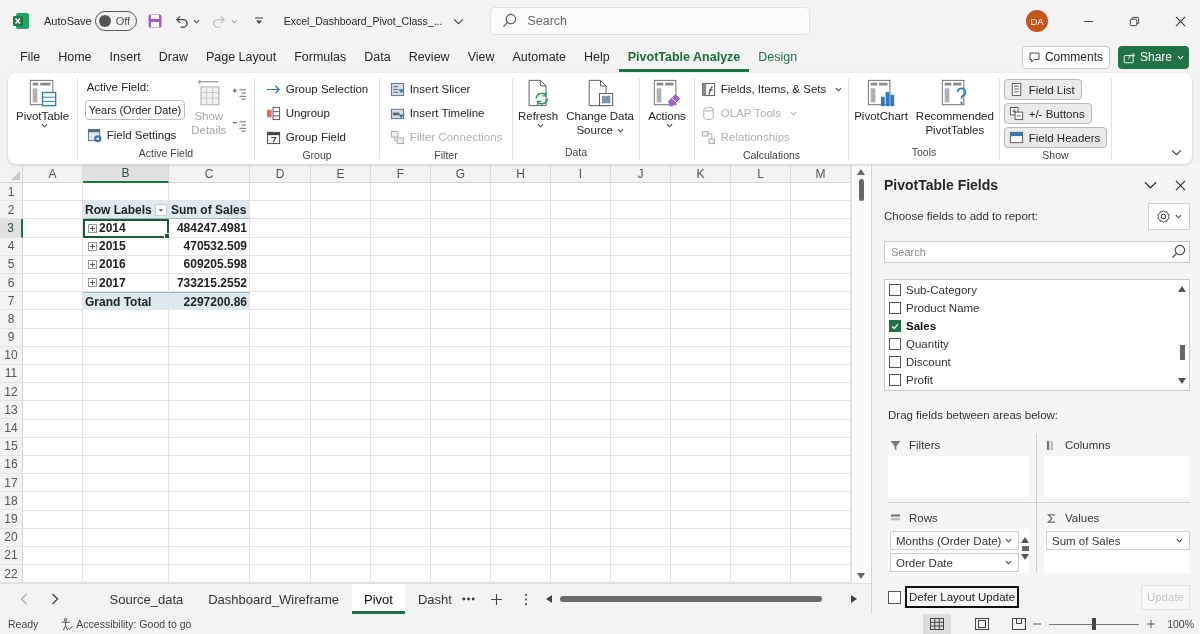 Image resolution: width=1200 pixels, height=634 pixels. What do you see at coordinates (135, 110) in the screenshot?
I see `active-field-input: Years (Order Date)` at bounding box center [135, 110].